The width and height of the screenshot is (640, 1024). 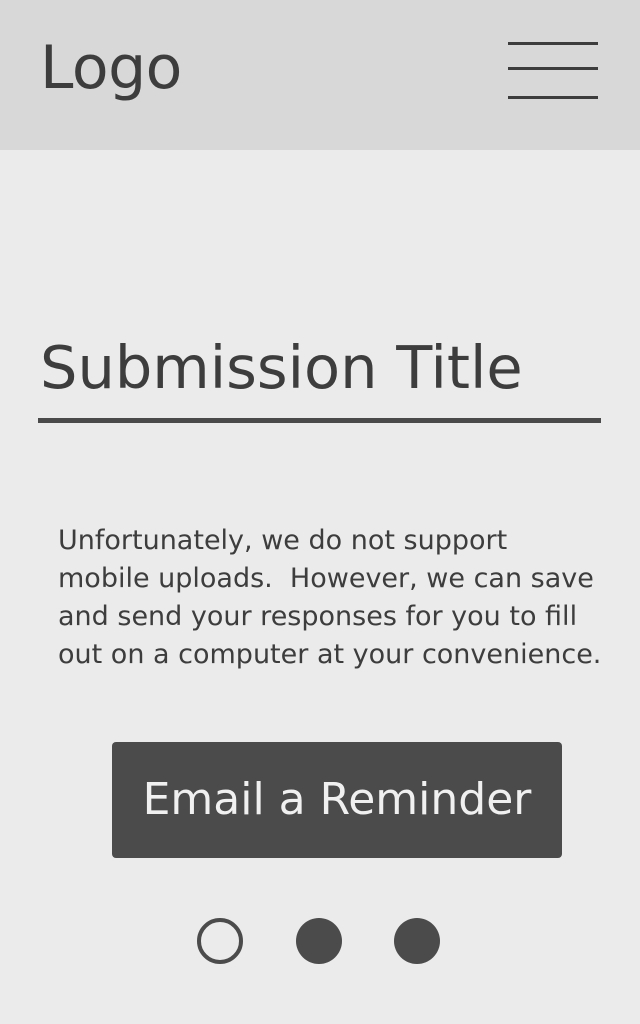 I want to click on title-divider, so click(x=319, y=420).